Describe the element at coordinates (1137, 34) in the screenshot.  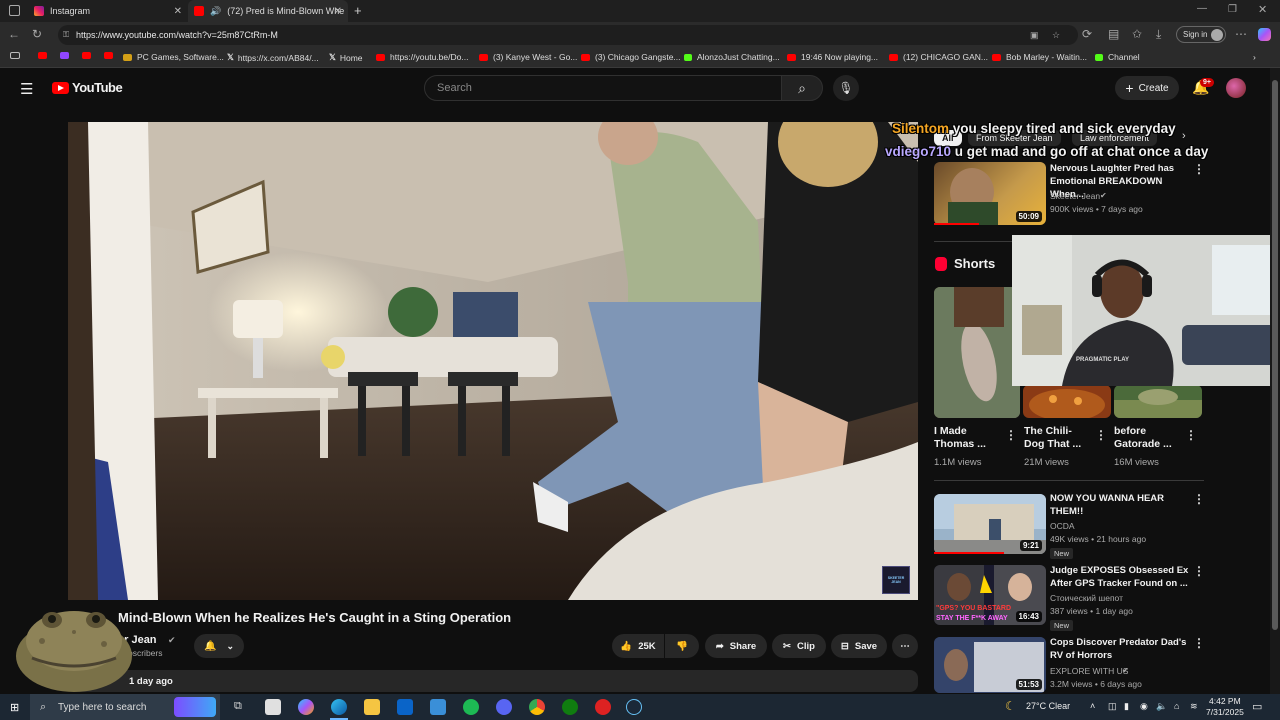
I see `favorites-icon: ✩` at that location.